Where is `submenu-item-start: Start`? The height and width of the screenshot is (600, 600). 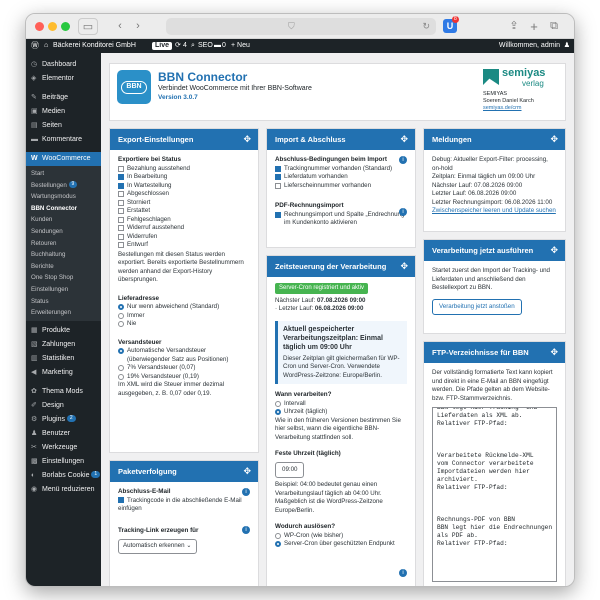 submenu-item-start: Start is located at coordinates (63, 174).